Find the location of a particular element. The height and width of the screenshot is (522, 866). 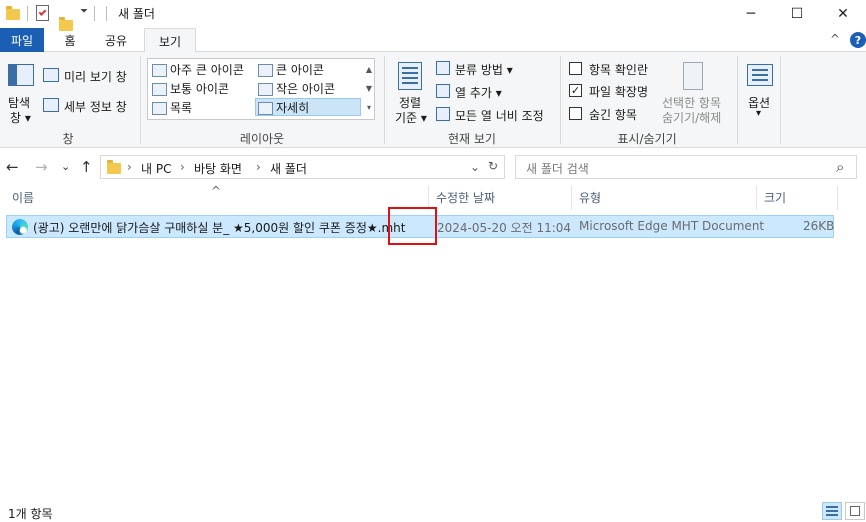

sort-indicator: ^ is located at coordinates (216, 191).